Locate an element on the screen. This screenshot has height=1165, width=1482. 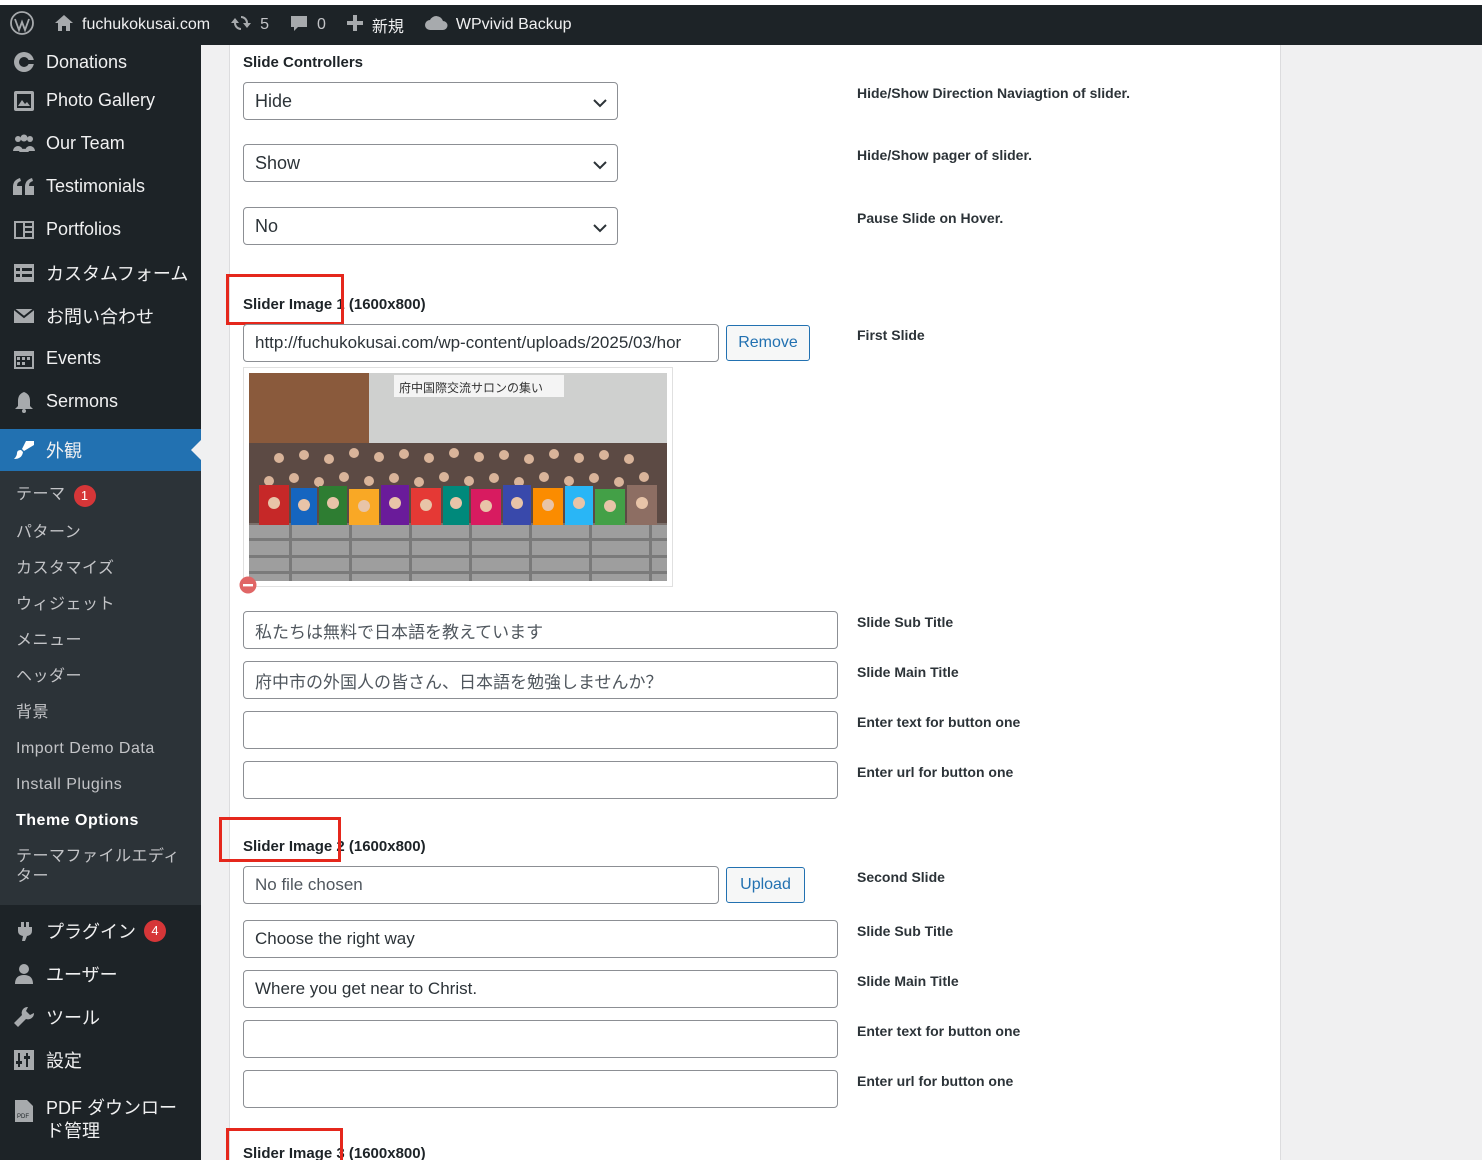
second-slide-desc: Second Slide is located at coordinates (901, 877).